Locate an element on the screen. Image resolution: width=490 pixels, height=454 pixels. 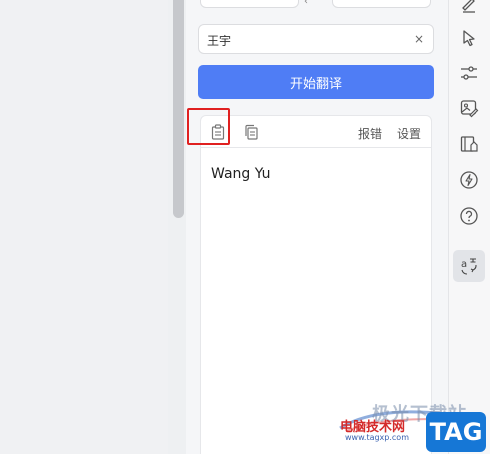
source-text-input: 王宇 × is located at coordinates (316, 39).